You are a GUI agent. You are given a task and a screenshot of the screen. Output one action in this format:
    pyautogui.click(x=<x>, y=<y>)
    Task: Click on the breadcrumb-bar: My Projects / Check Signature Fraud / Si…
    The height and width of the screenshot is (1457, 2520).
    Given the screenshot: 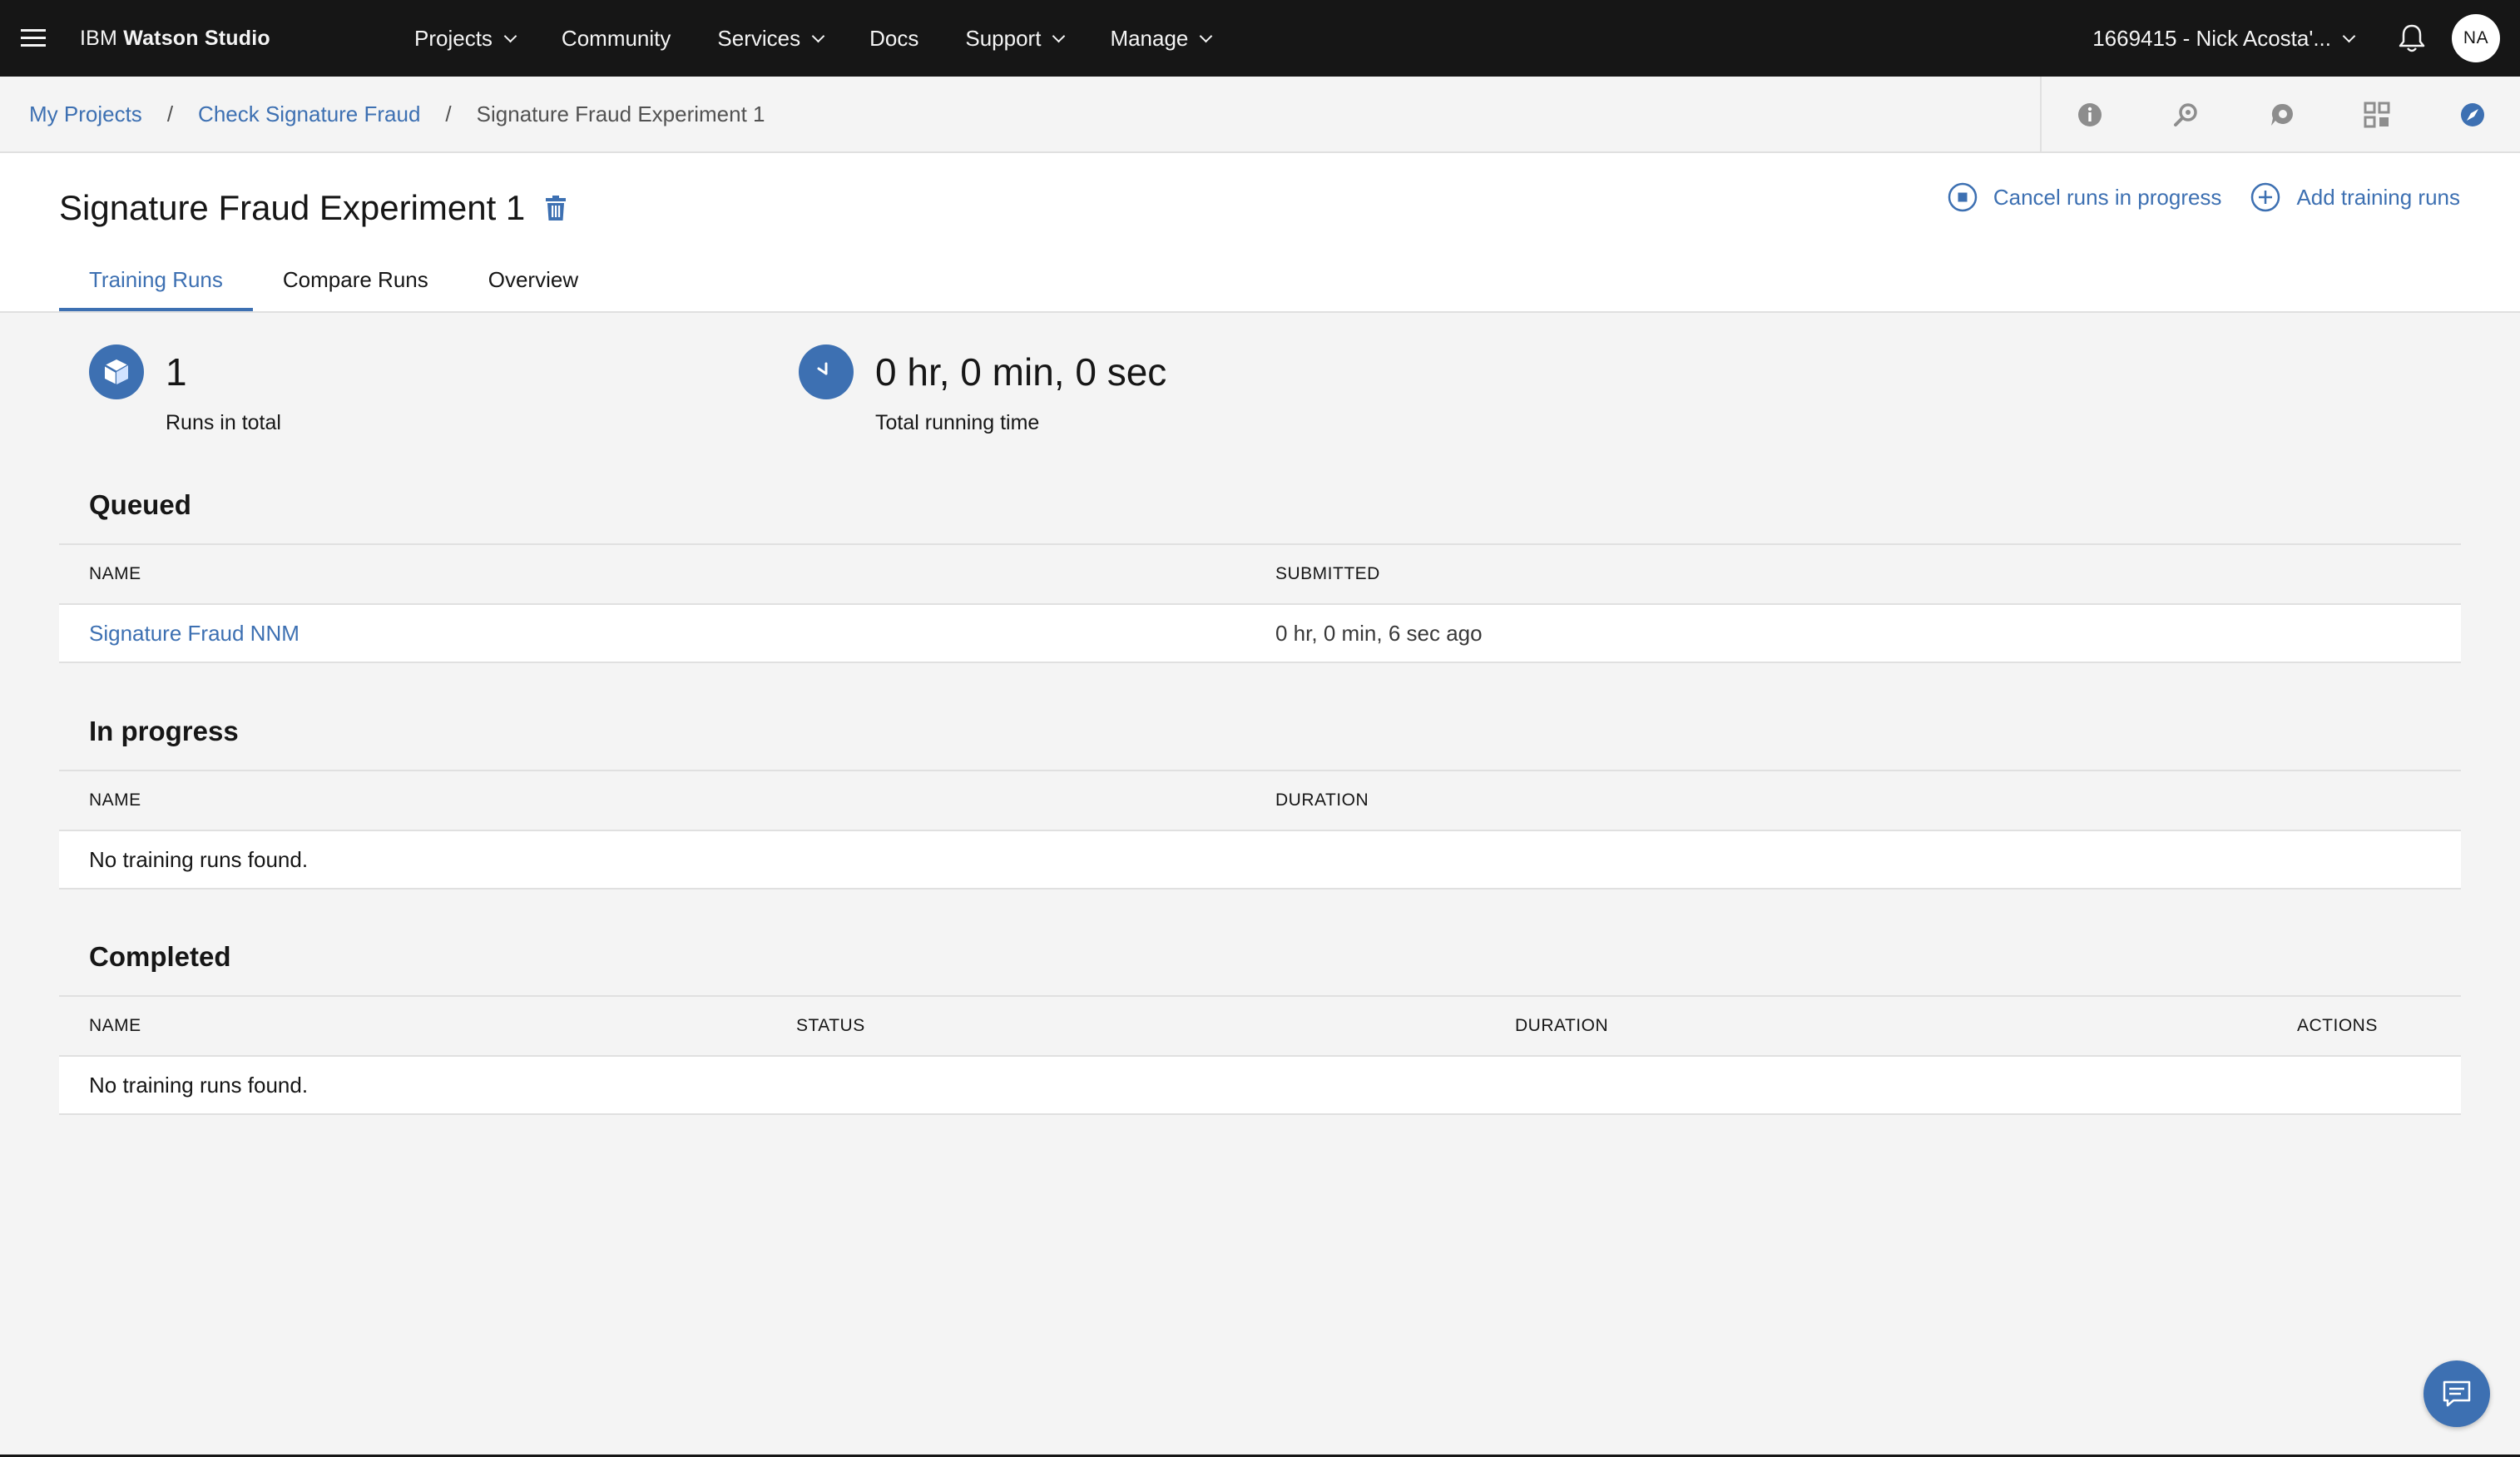 What is the action you would take?
    pyautogui.click(x=1260, y=115)
    